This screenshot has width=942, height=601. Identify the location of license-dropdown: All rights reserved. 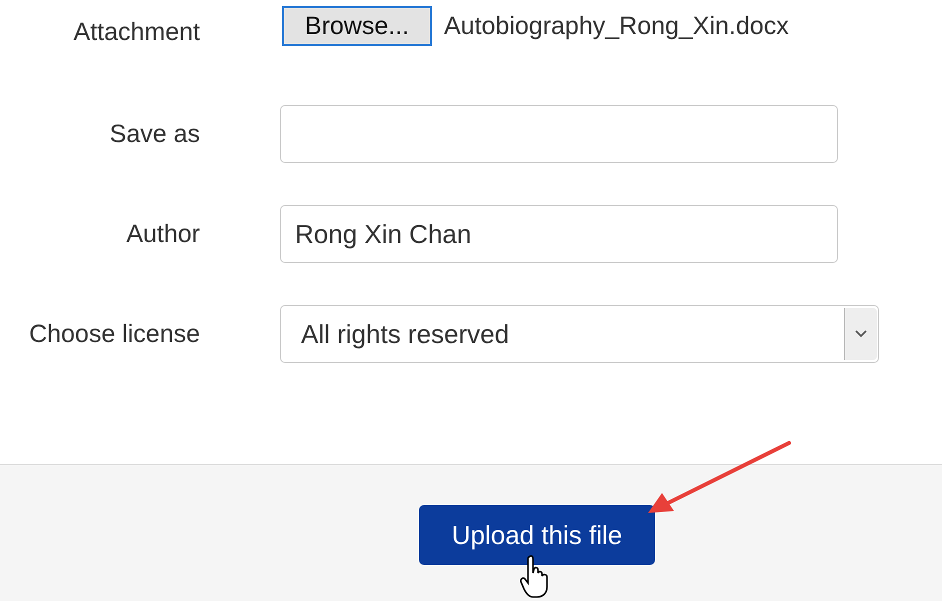
(579, 334).